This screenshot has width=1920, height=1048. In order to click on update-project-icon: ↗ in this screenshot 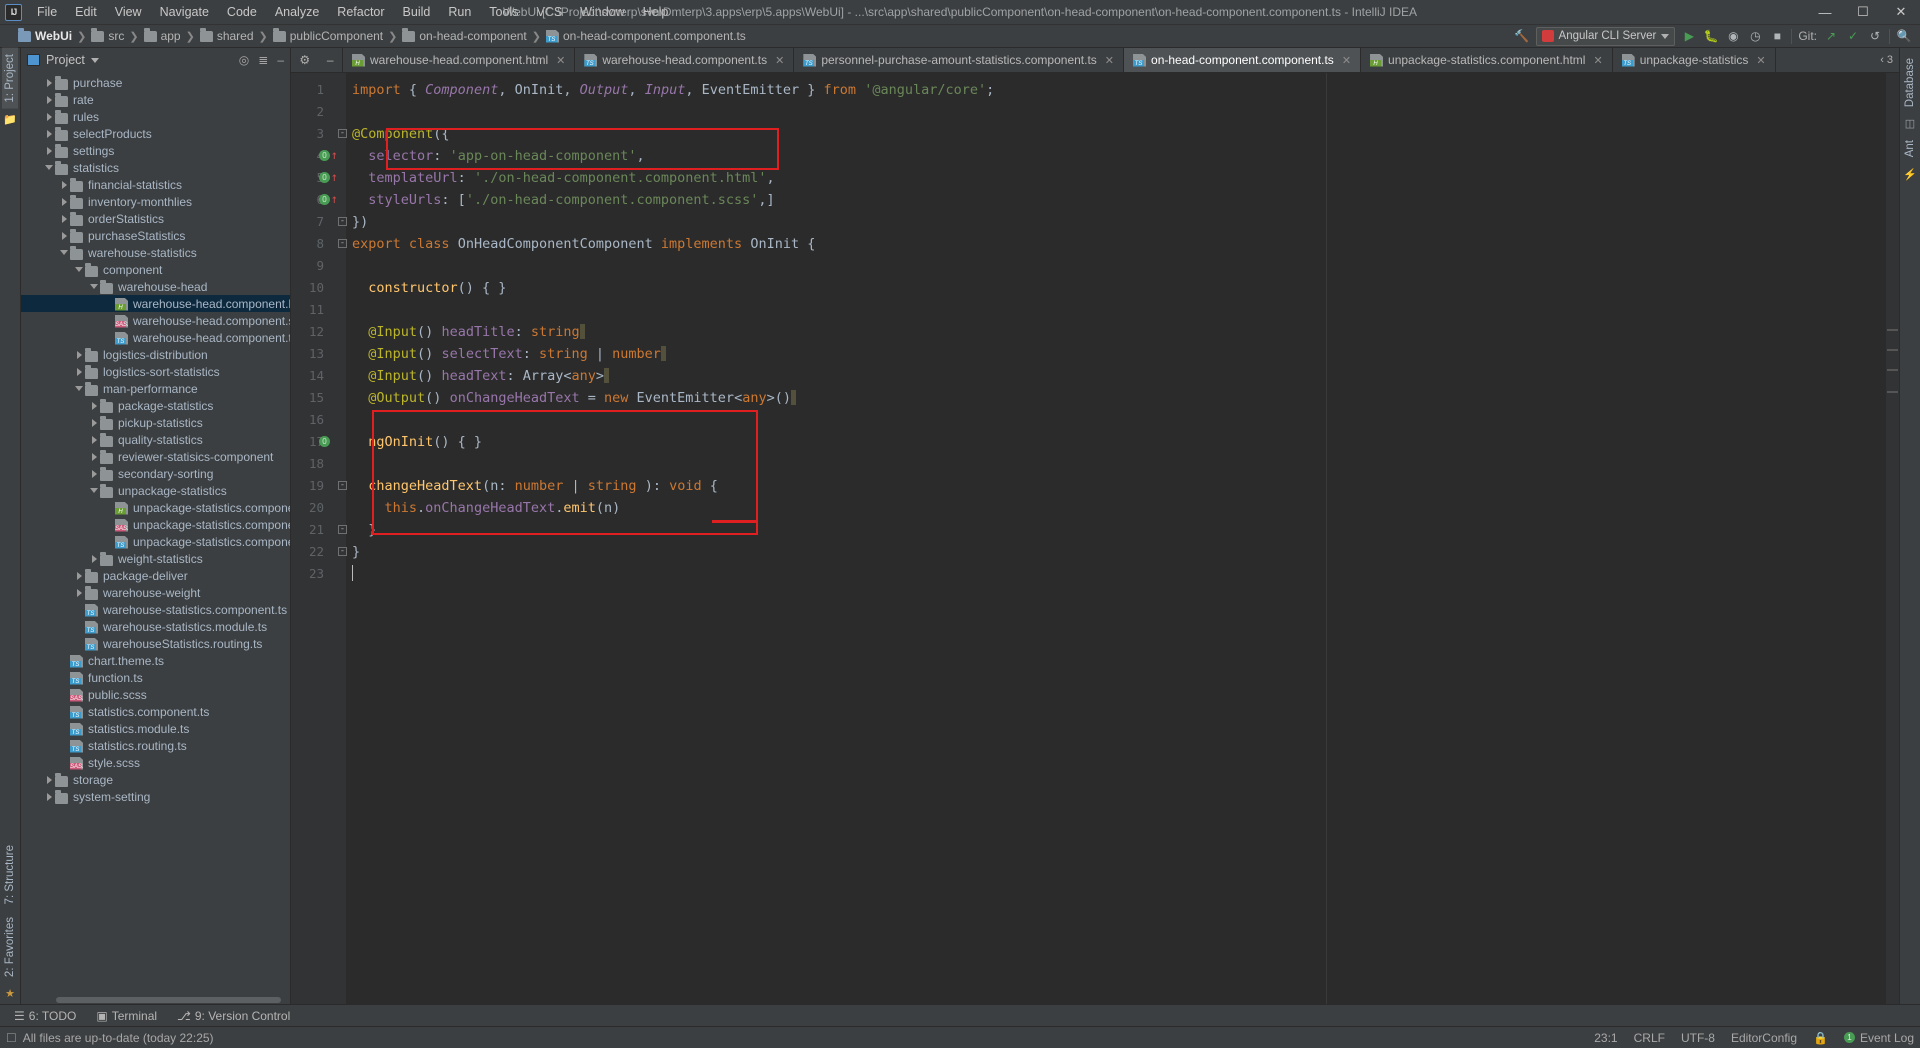, I will do `click(1831, 36)`.